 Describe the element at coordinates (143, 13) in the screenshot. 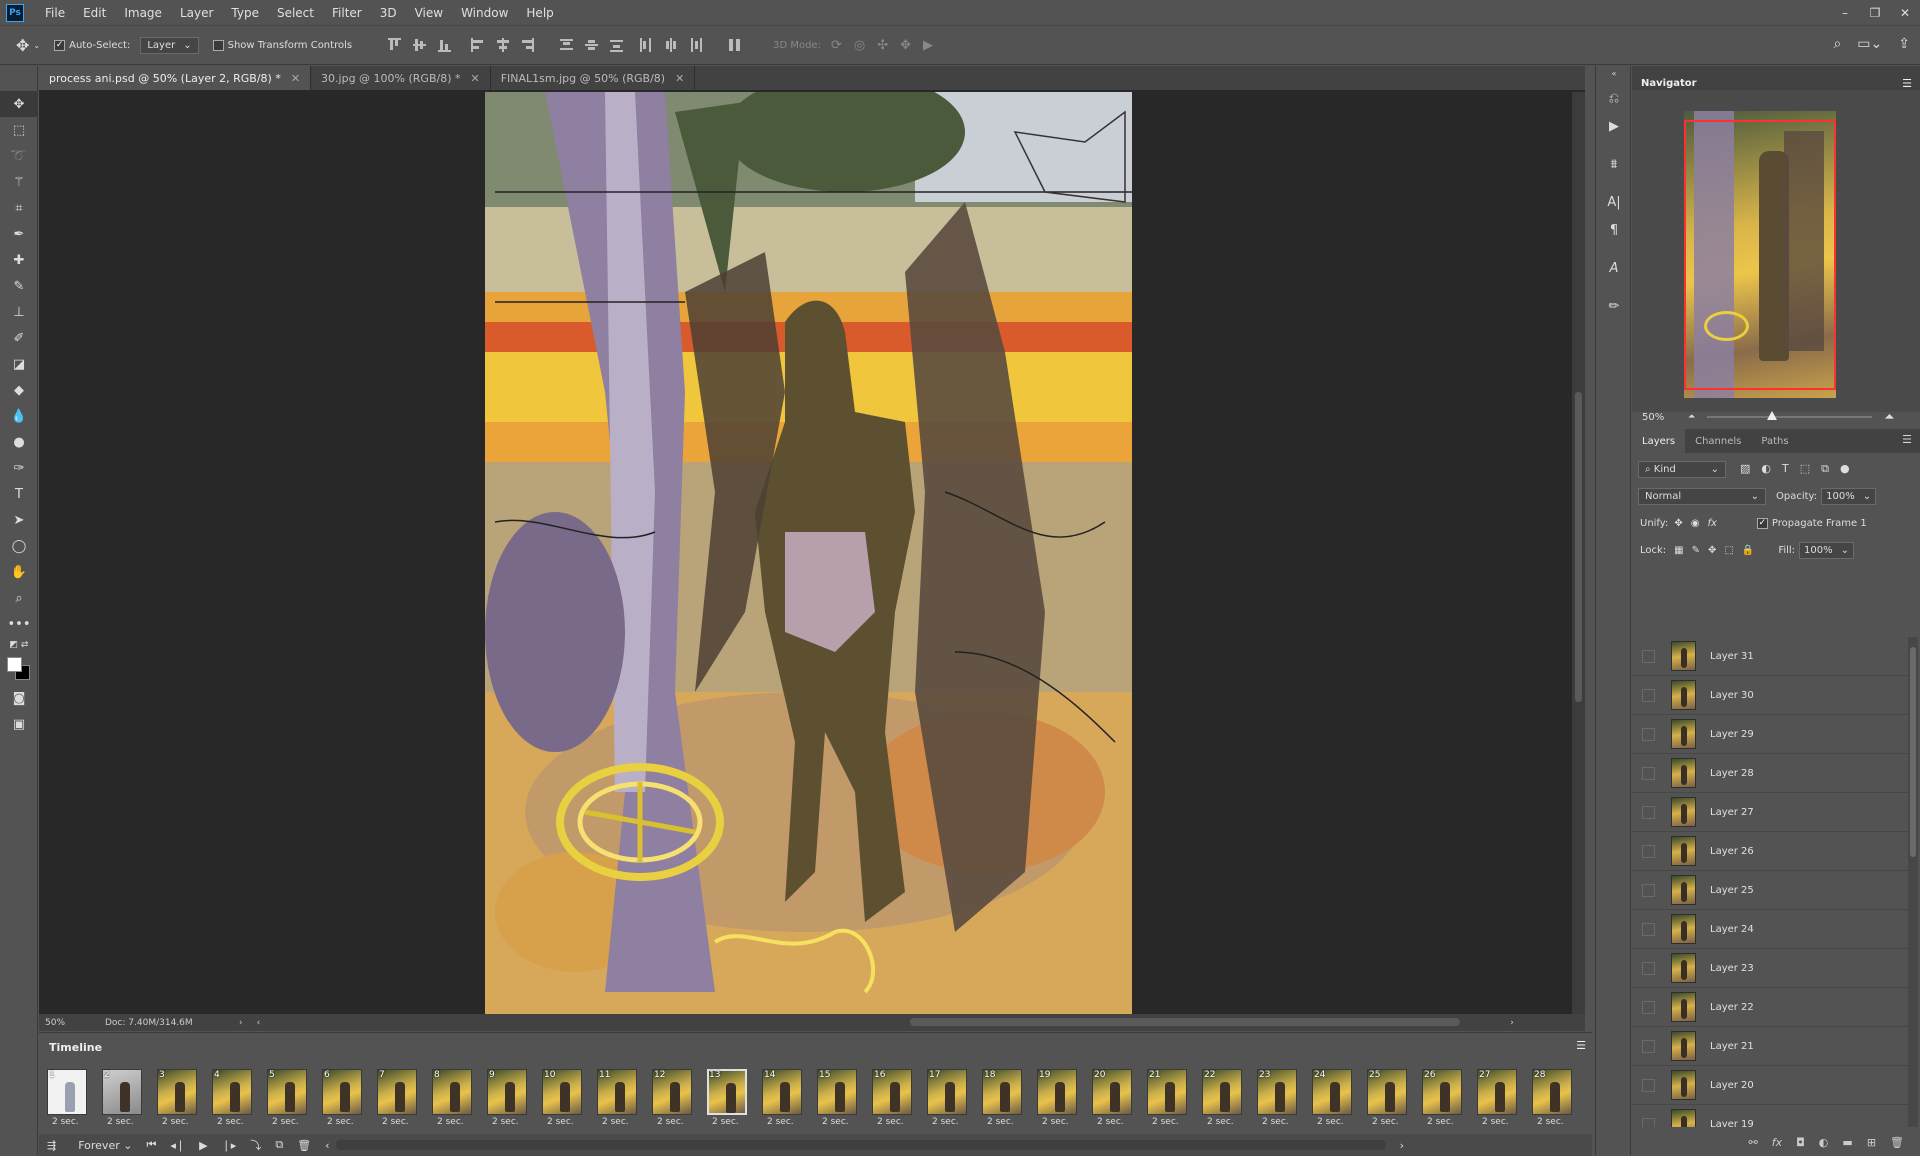

I see `menu-image: Image` at that location.